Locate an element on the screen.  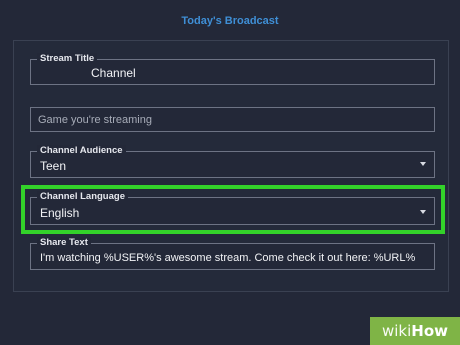
stream-title-value: Channel is located at coordinates (113, 73).